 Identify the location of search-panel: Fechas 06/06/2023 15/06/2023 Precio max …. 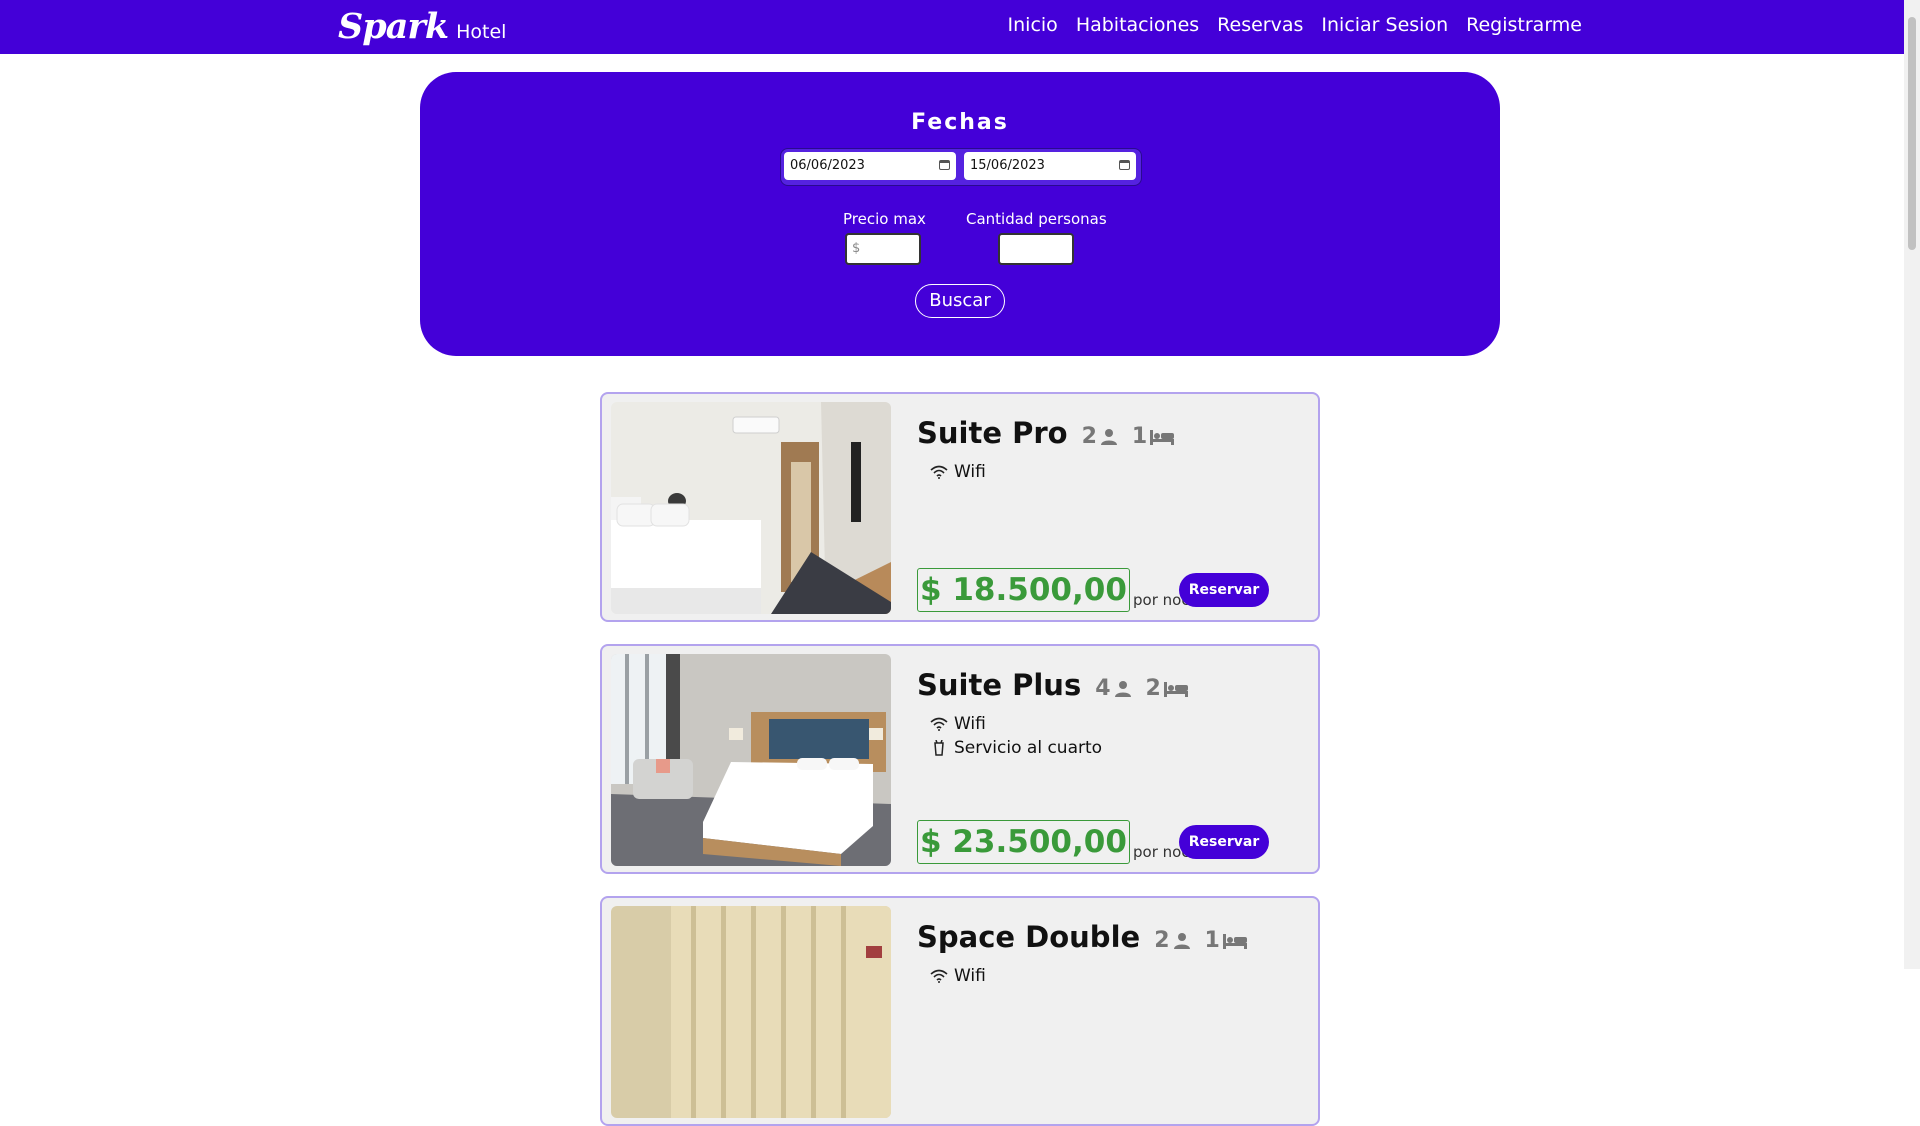
(960, 214).